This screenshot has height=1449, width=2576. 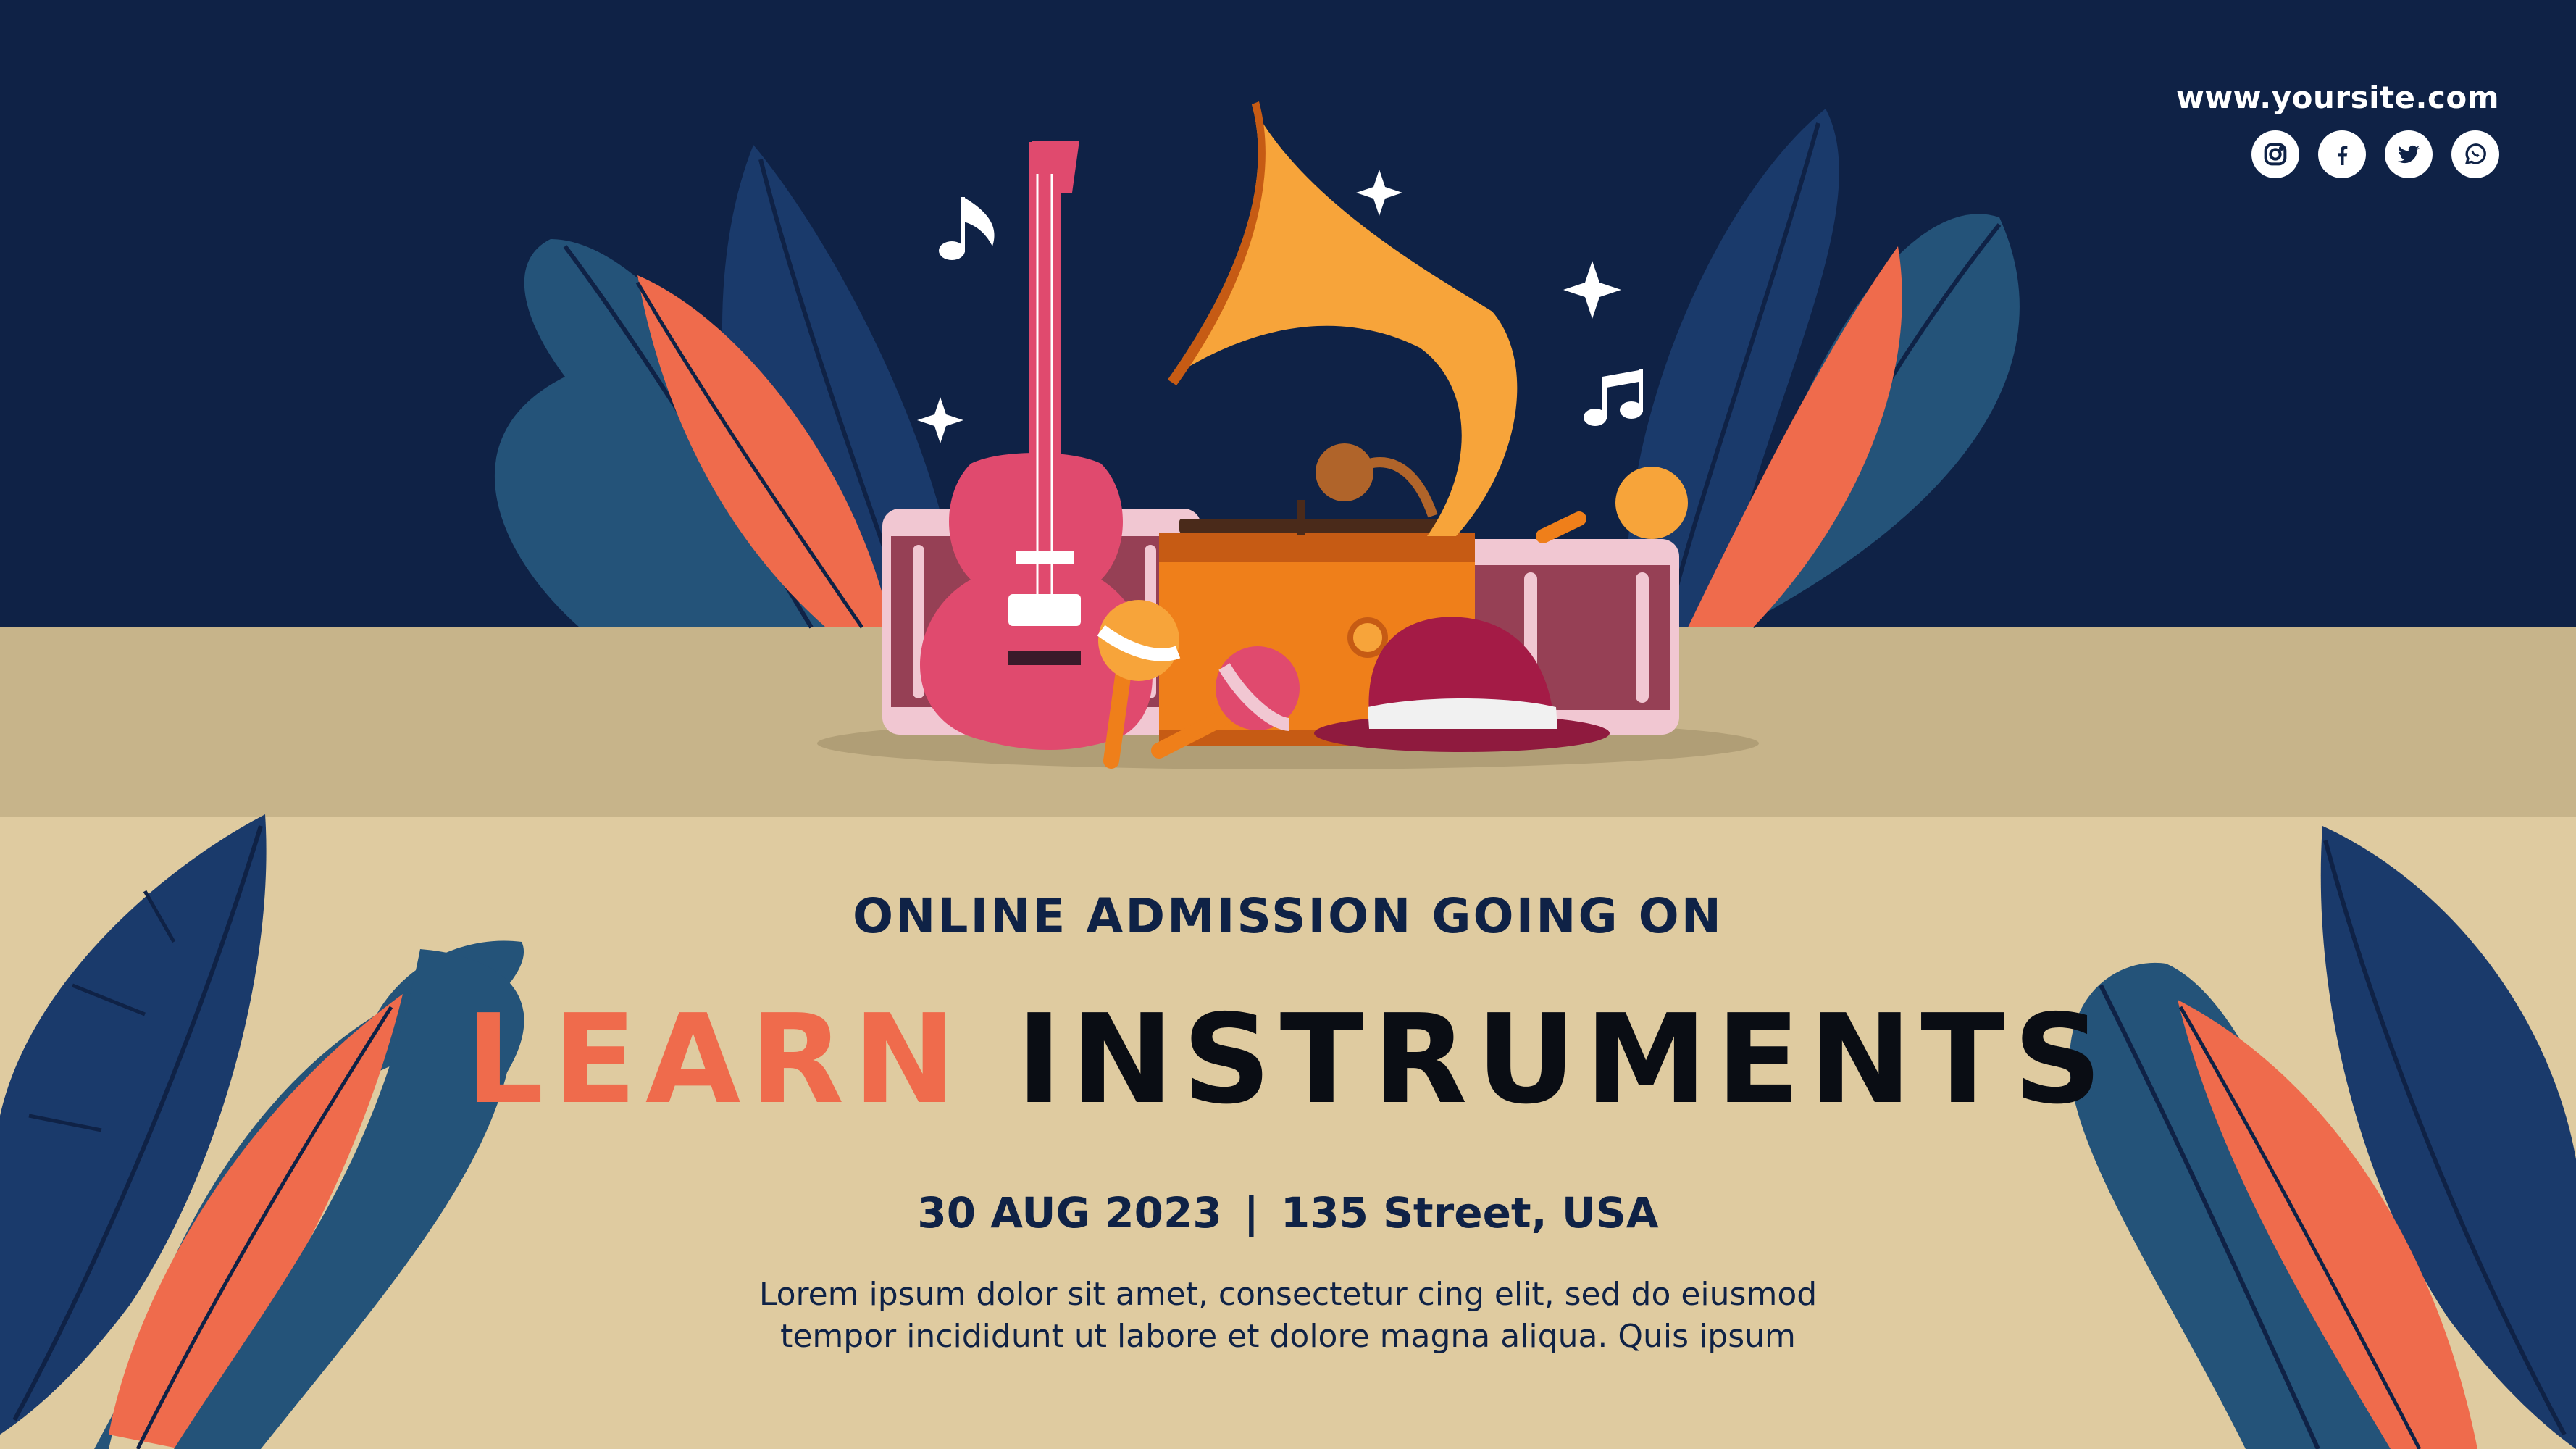 What do you see at coordinates (1469, 1212) in the screenshot?
I see `event-location: 135 Street, USA` at bounding box center [1469, 1212].